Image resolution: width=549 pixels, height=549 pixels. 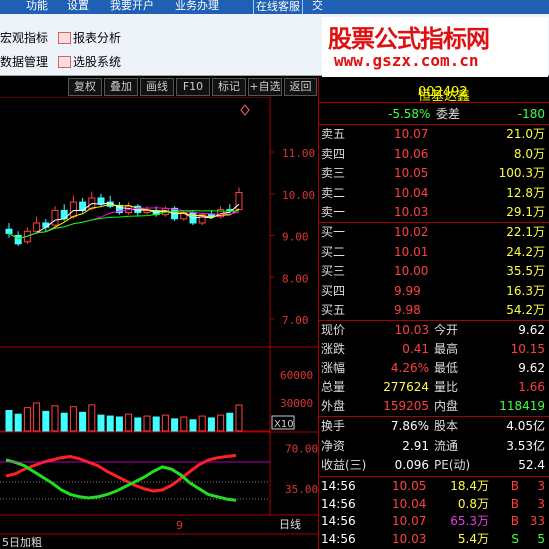 I want to click on tick-price: 10.03, so click(x=409, y=538).